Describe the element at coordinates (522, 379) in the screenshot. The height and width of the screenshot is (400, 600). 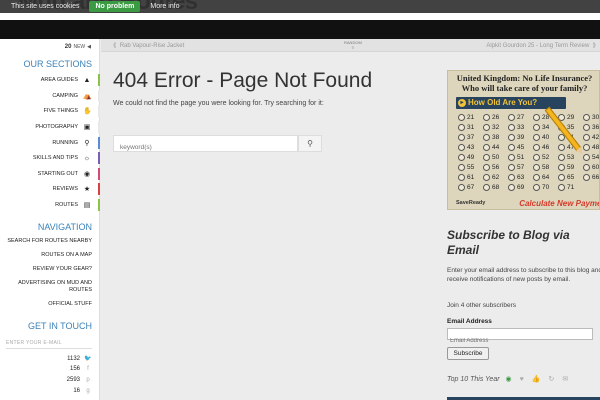
I see `heart-icon: ♥` at that location.